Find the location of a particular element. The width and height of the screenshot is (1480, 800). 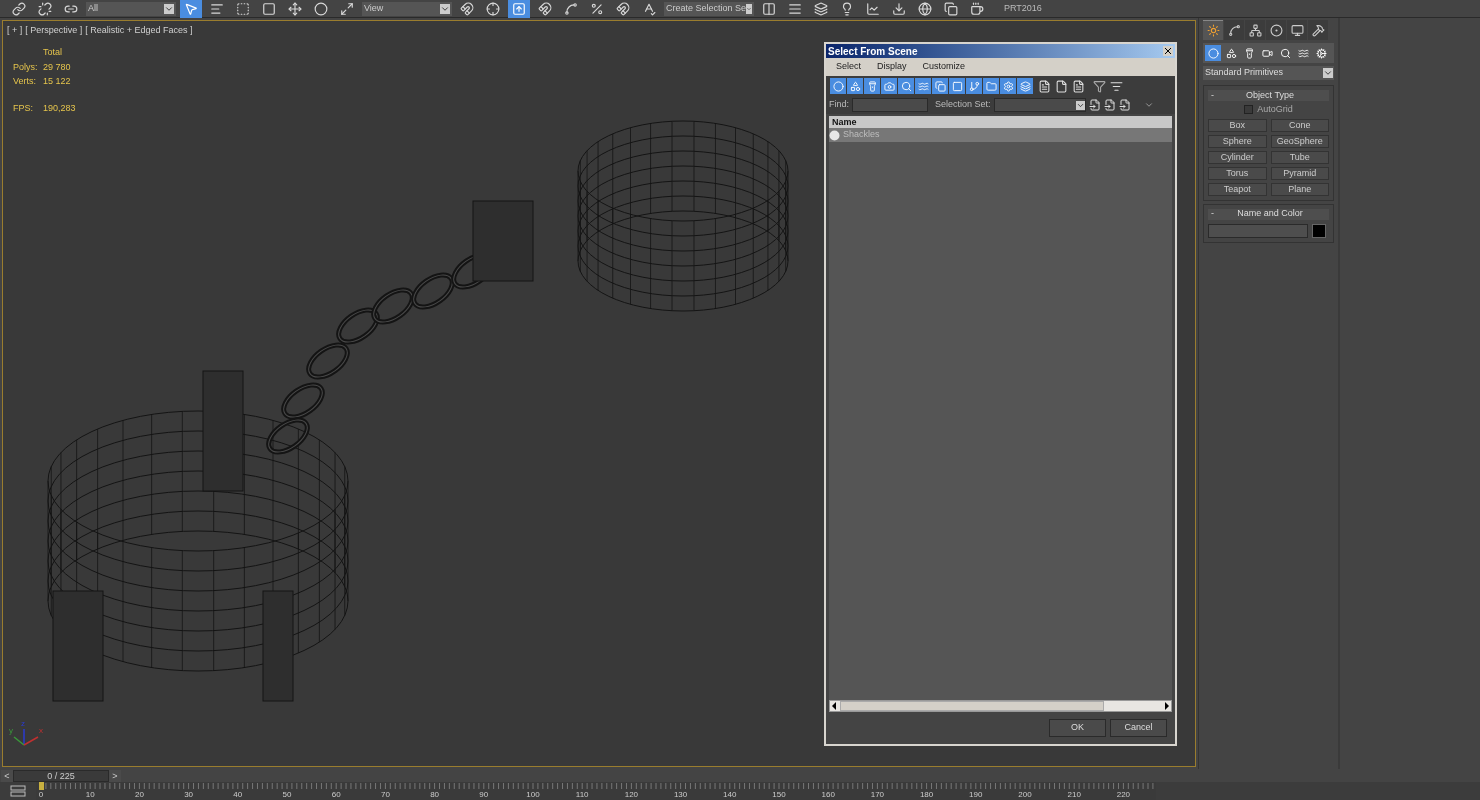

find-field is located at coordinates (890, 105).